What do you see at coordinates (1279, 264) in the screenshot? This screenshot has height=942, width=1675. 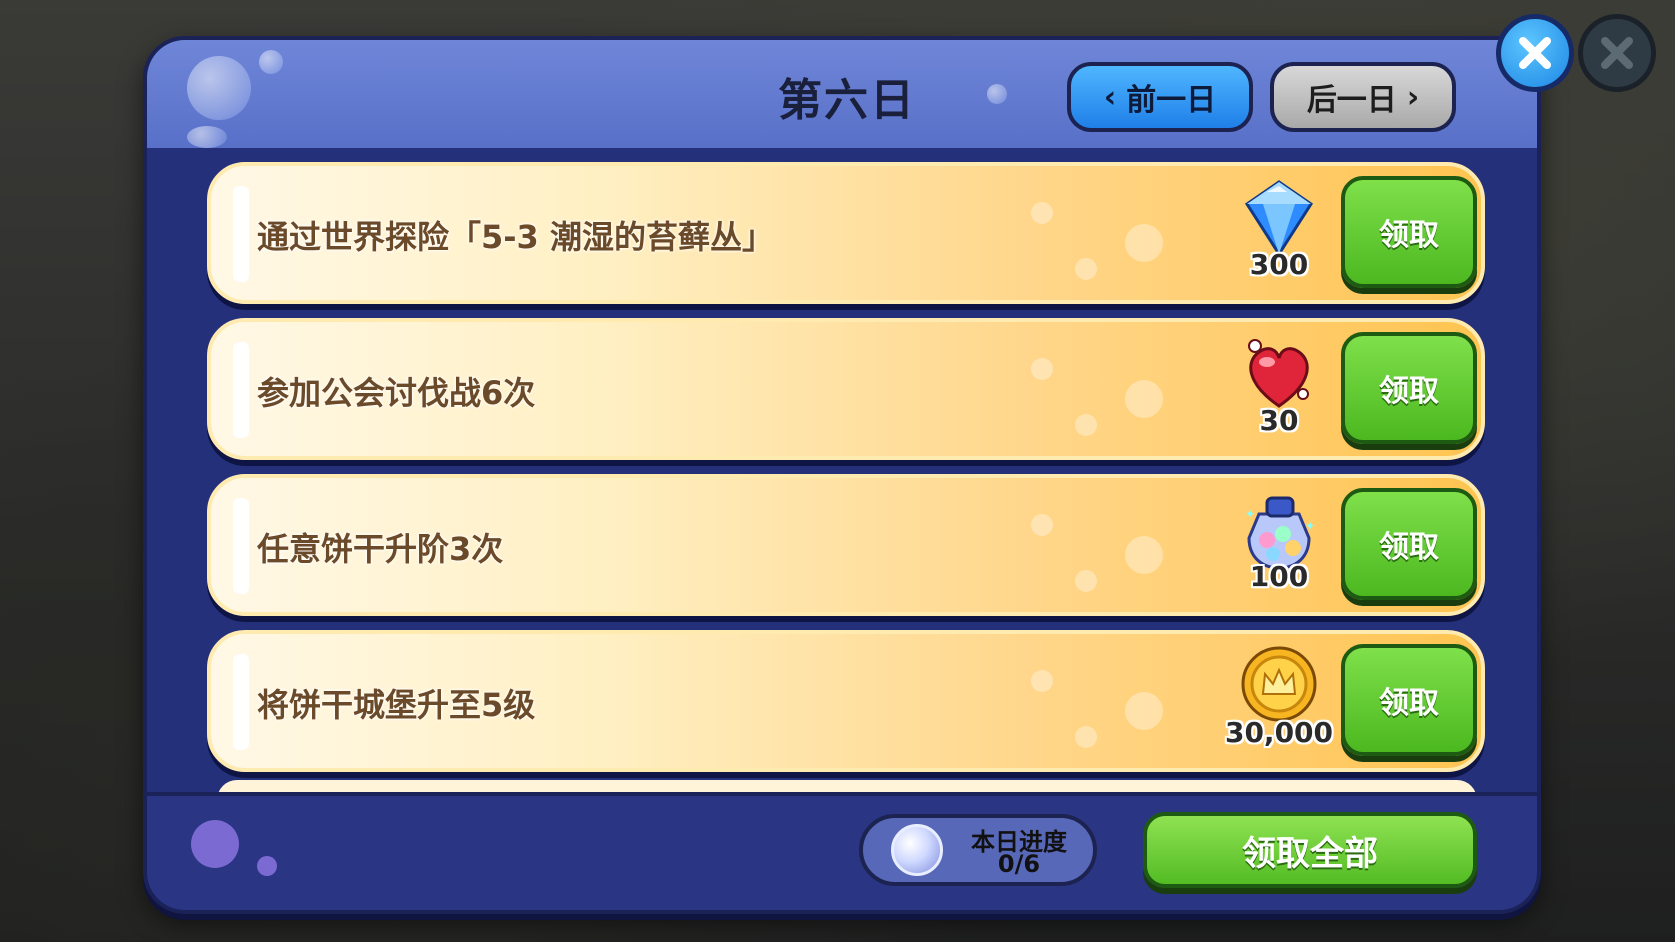 I see `reward-amount: 300` at bounding box center [1279, 264].